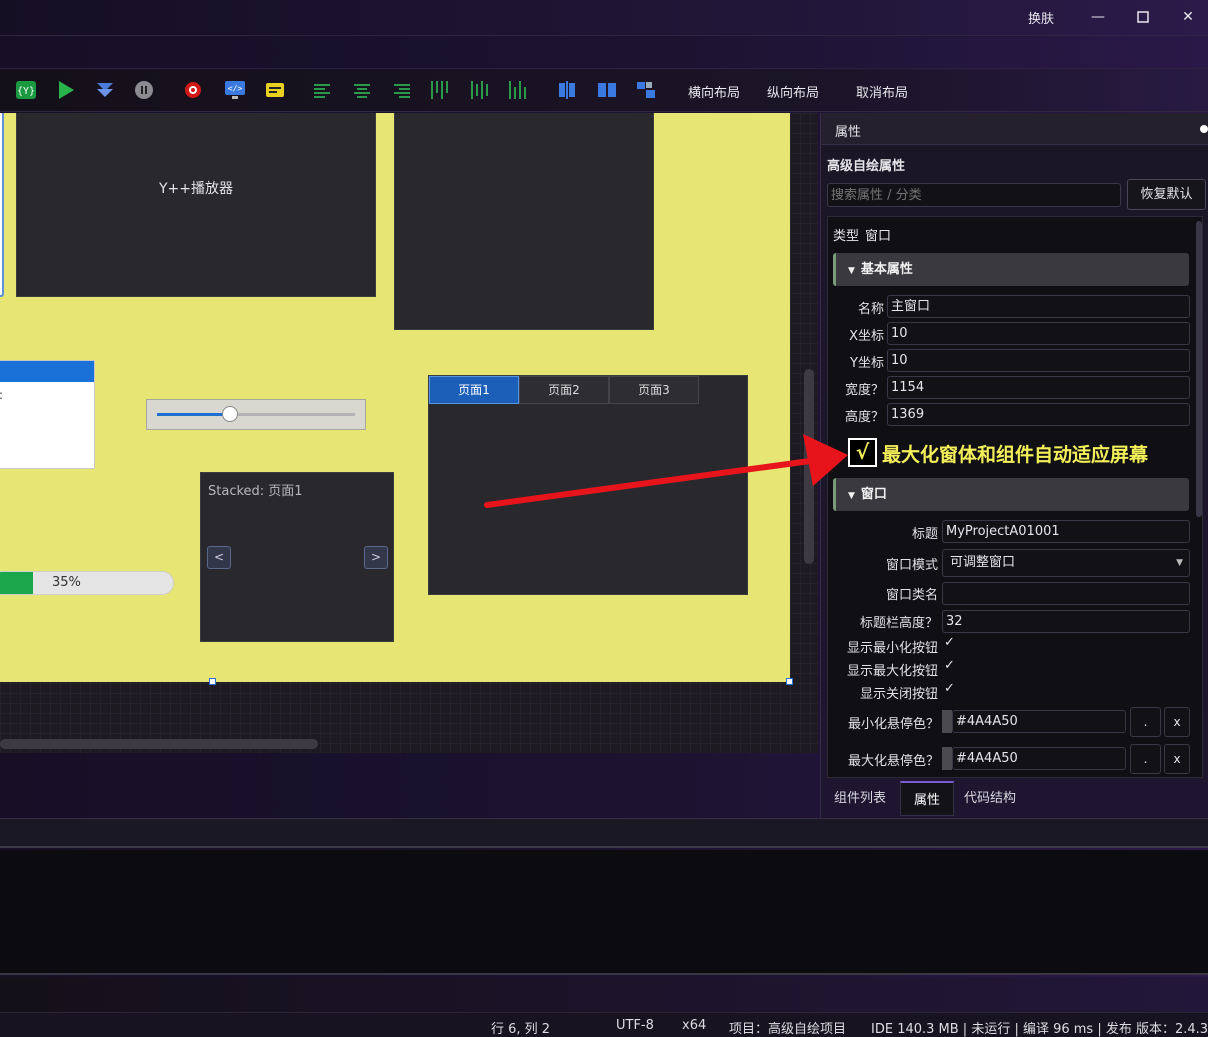 The image size is (1208, 1037). Describe the element at coordinates (604, 833) in the screenshot. I see `output-header` at that location.